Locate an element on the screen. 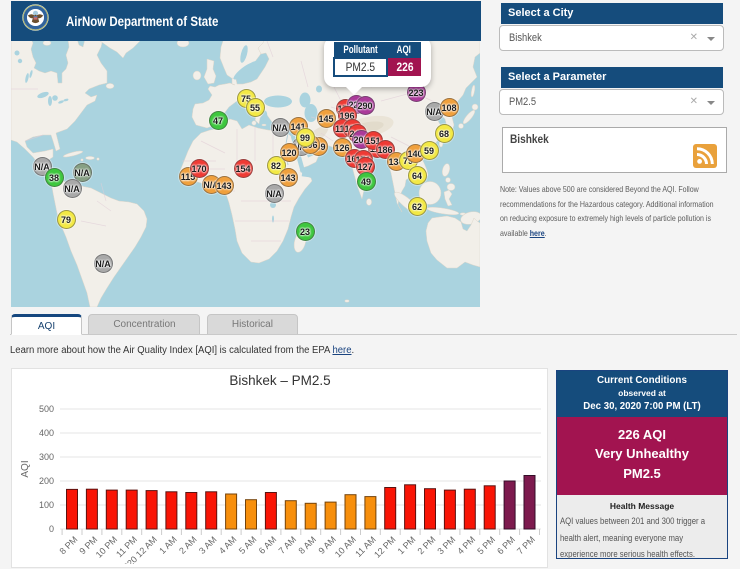  svg-text: 6 PM is located at coordinates (506, 545).